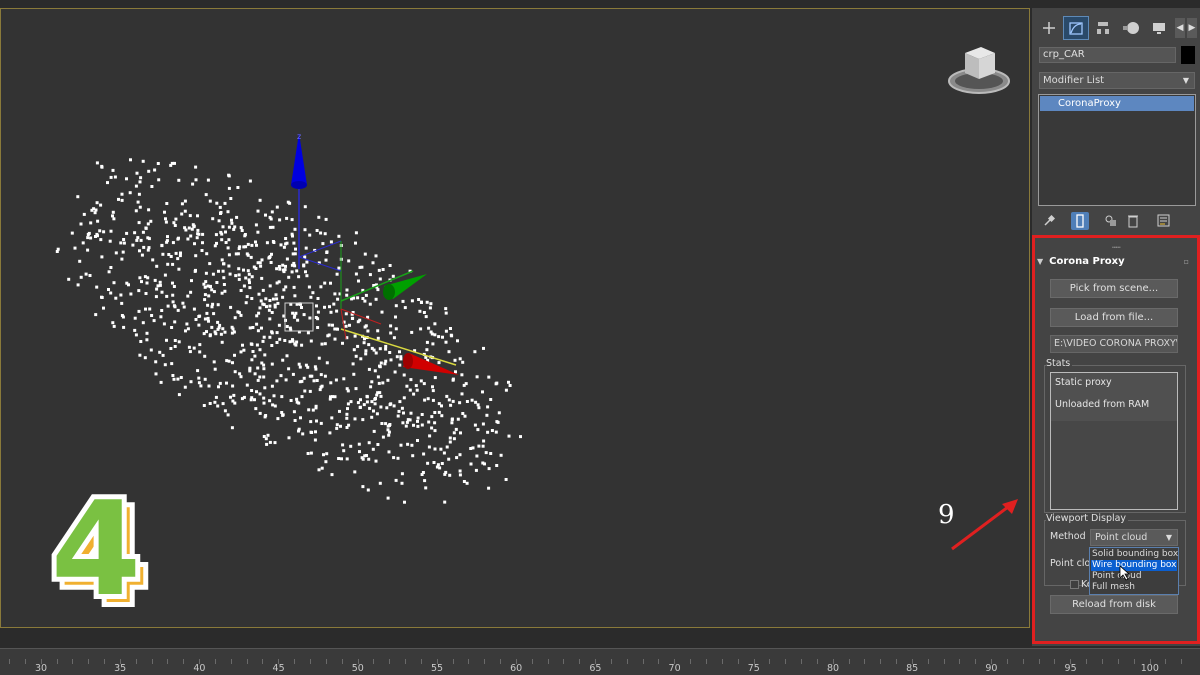 The image size is (1200, 675). Describe the element at coordinates (984, 525) in the screenshot. I see `annotation-arrow-icon` at that location.